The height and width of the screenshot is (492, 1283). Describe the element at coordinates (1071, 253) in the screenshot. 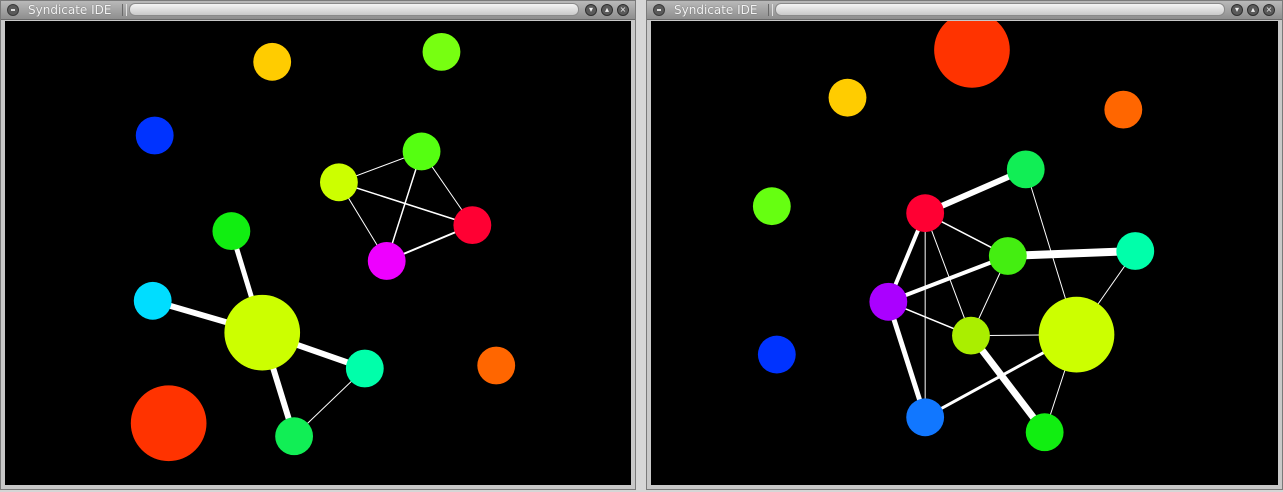

I see `graph-edge` at that location.